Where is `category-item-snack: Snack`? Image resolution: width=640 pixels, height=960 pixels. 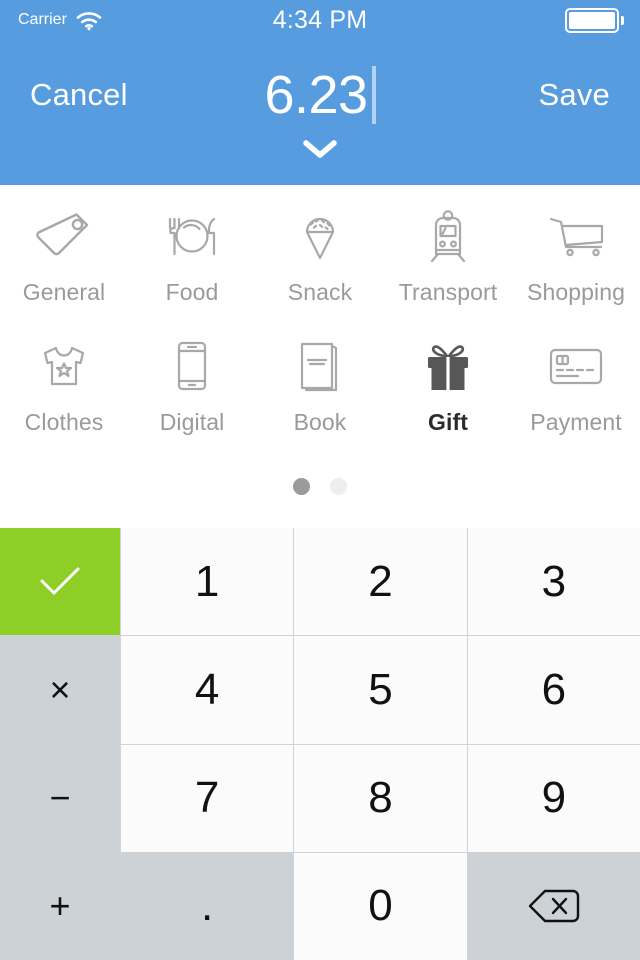
category-item-snack: Snack is located at coordinates (320, 262).